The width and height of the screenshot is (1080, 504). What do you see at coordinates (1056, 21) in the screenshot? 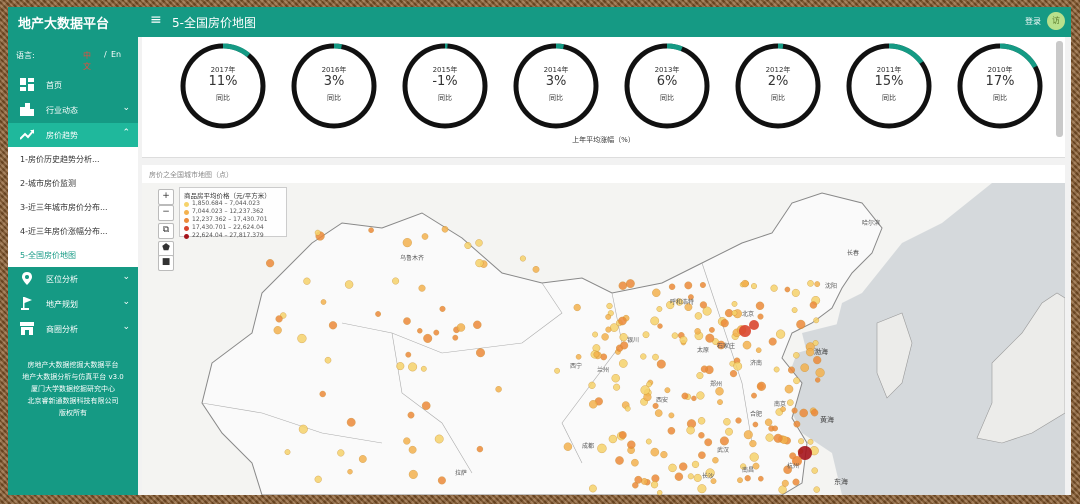
I see `avatar: 访` at bounding box center [1056, 21].